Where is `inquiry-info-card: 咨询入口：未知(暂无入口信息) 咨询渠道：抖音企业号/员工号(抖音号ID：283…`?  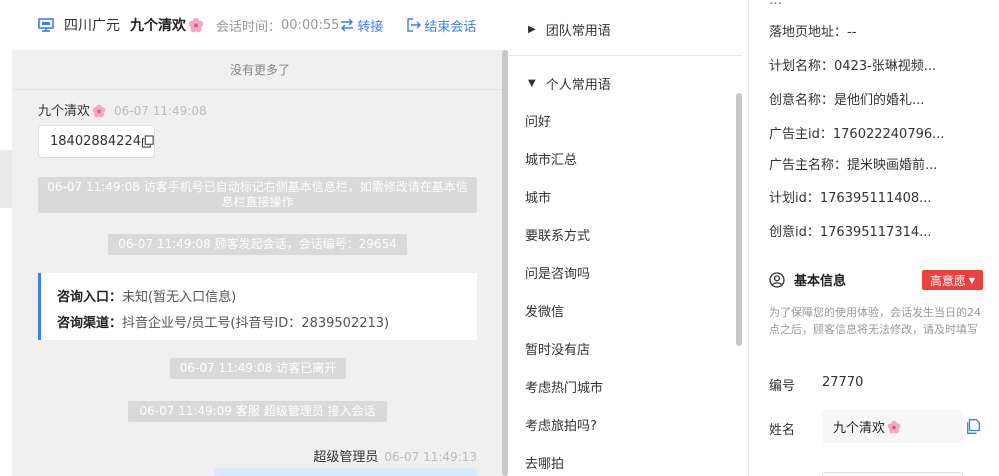 inquiry-info-card: 咨询入口：未知(暂无入口信息) 咨询渠道：抖音企业号/员工号(抖音号ID：283… is located at coordinates (257, 306).